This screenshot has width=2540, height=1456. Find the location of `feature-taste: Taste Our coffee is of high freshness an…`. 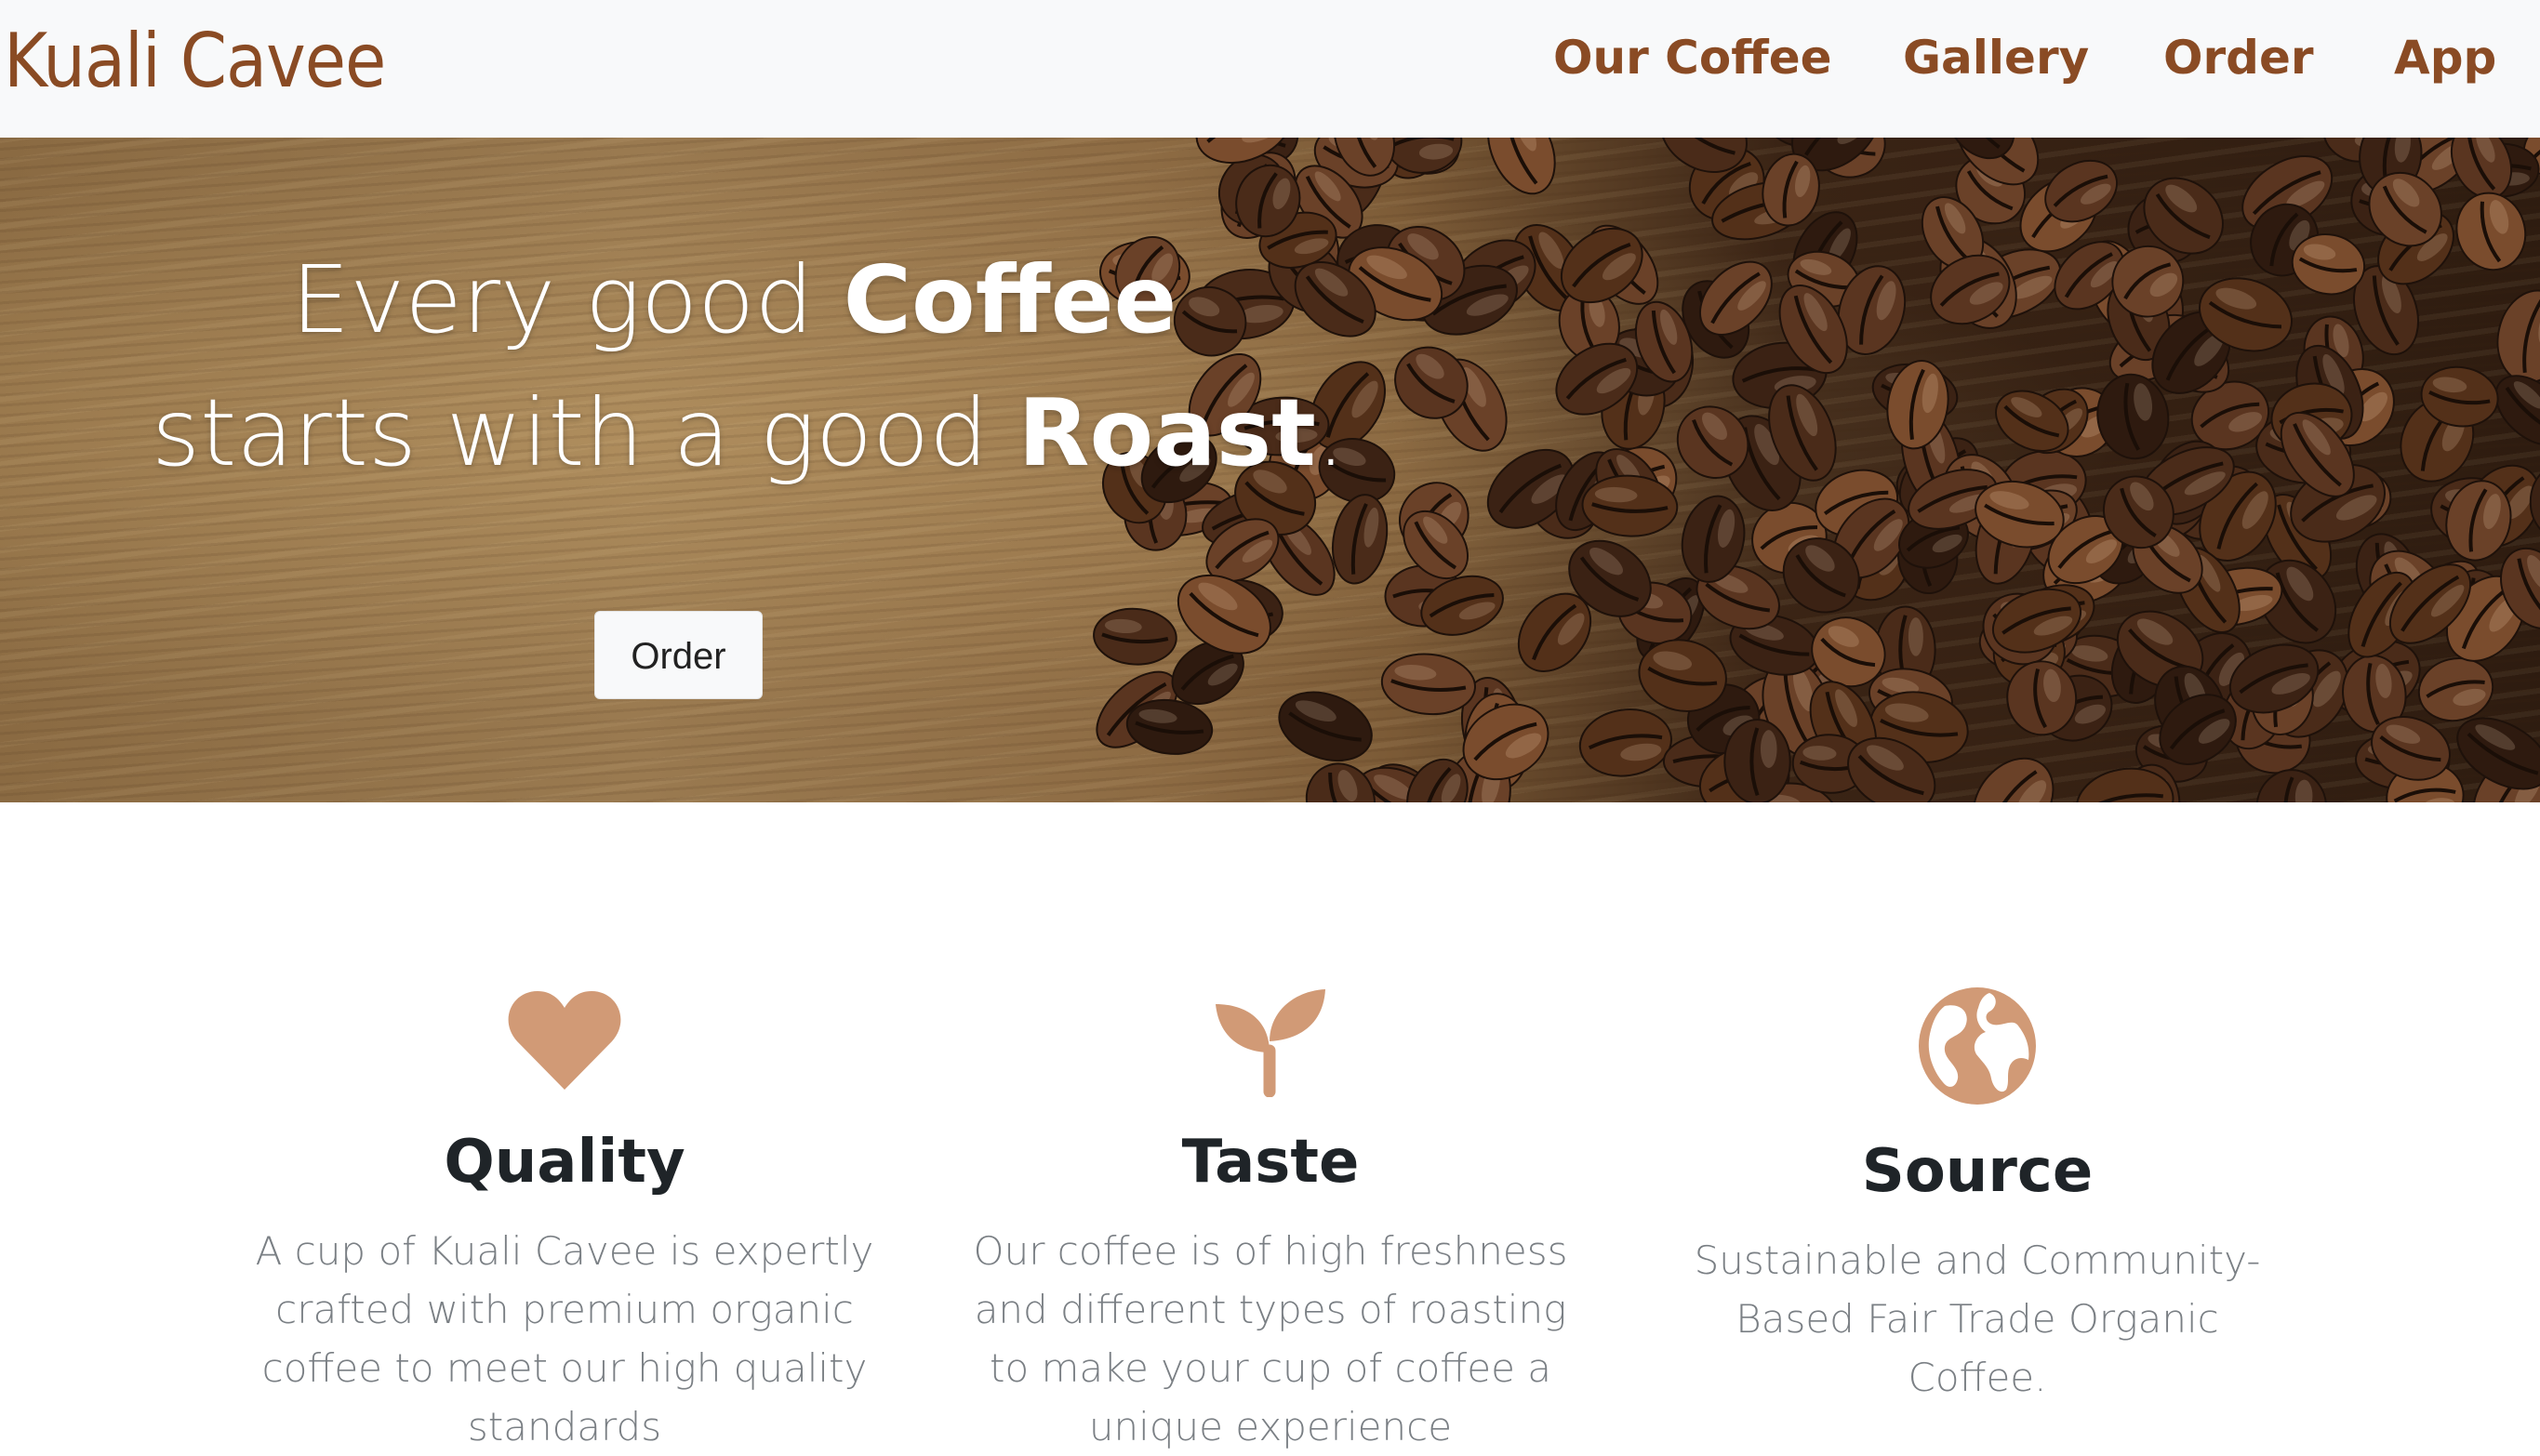

feature-taste: Taste Our coffee is of high freshness an… is located at coordinates (1270, 1221).